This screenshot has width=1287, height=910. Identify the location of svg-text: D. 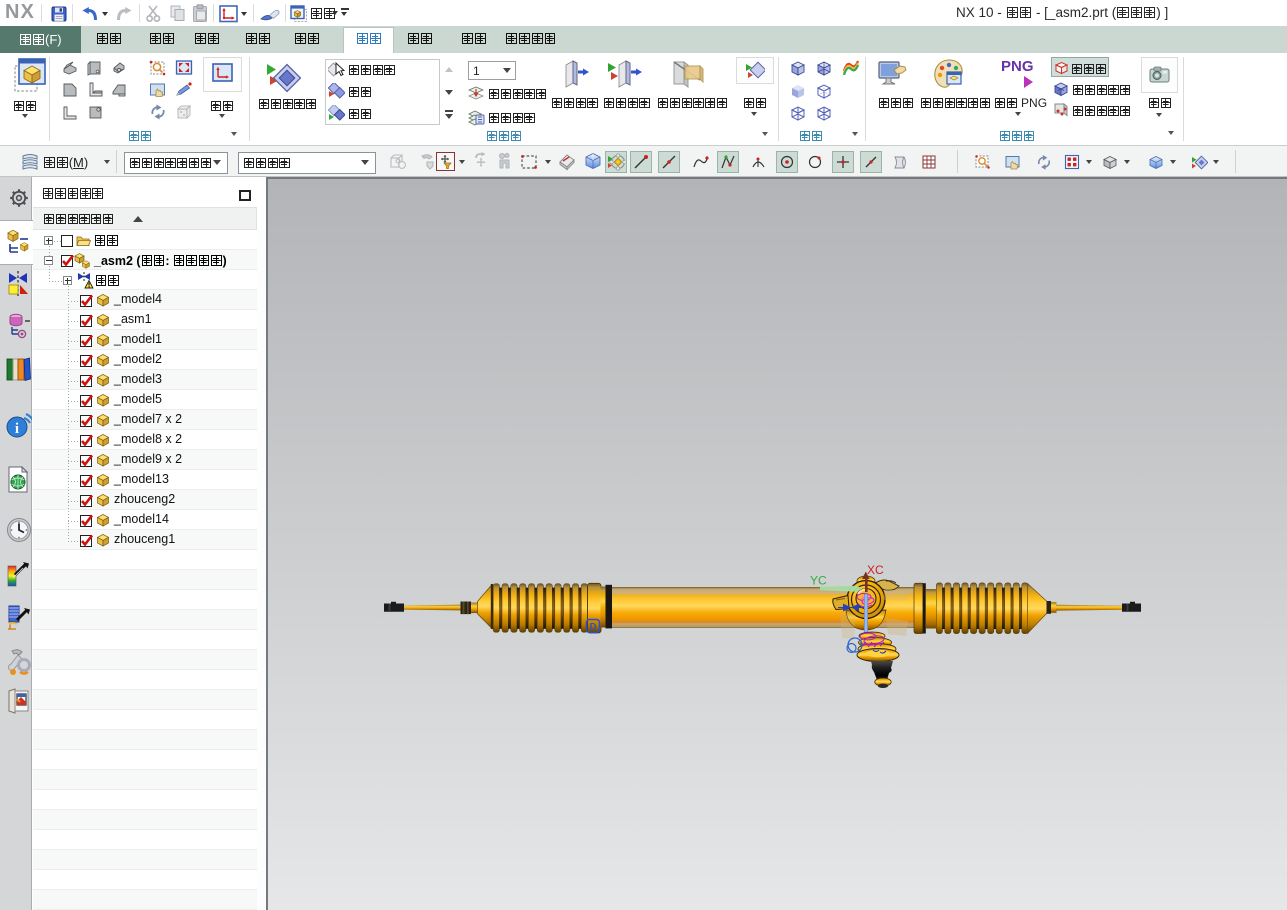
(593, 627).